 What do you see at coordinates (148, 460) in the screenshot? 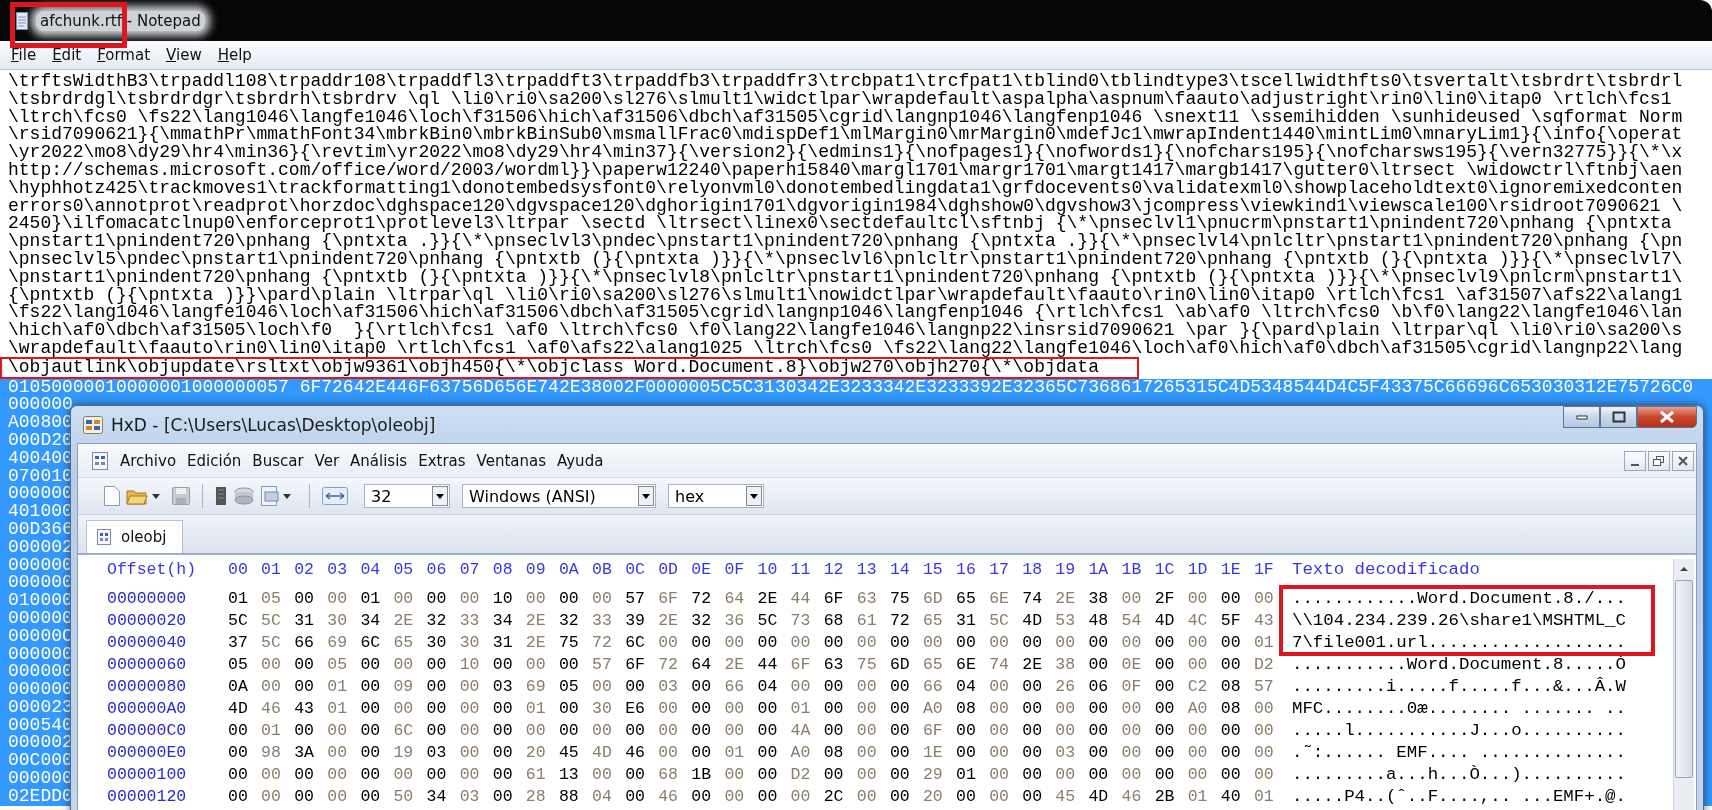
I see `menu-item: Archivo` at bounding box center [148, 460].